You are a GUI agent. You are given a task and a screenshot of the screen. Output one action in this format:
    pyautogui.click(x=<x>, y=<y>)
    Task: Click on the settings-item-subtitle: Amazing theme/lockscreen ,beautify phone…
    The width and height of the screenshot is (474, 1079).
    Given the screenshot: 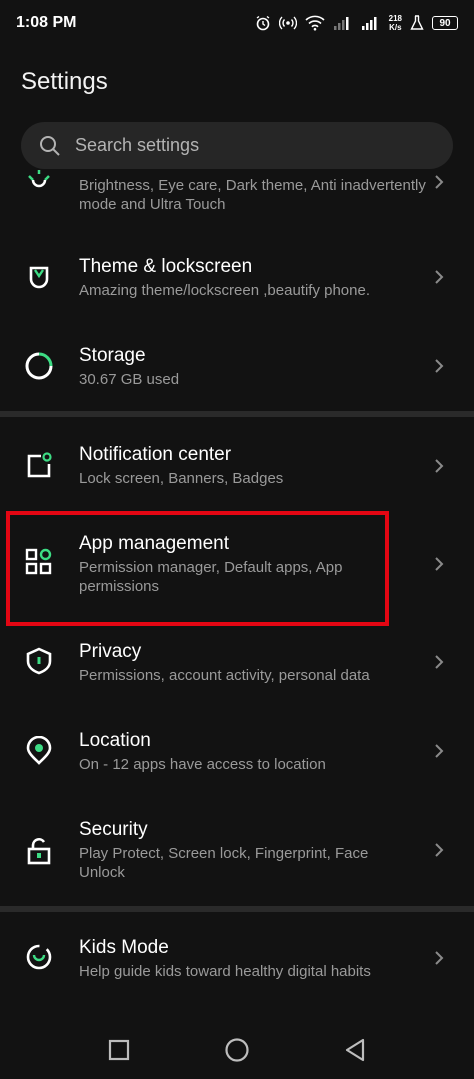 What is the action you would take?
    pyautogui.click(x=224, y=290)
    